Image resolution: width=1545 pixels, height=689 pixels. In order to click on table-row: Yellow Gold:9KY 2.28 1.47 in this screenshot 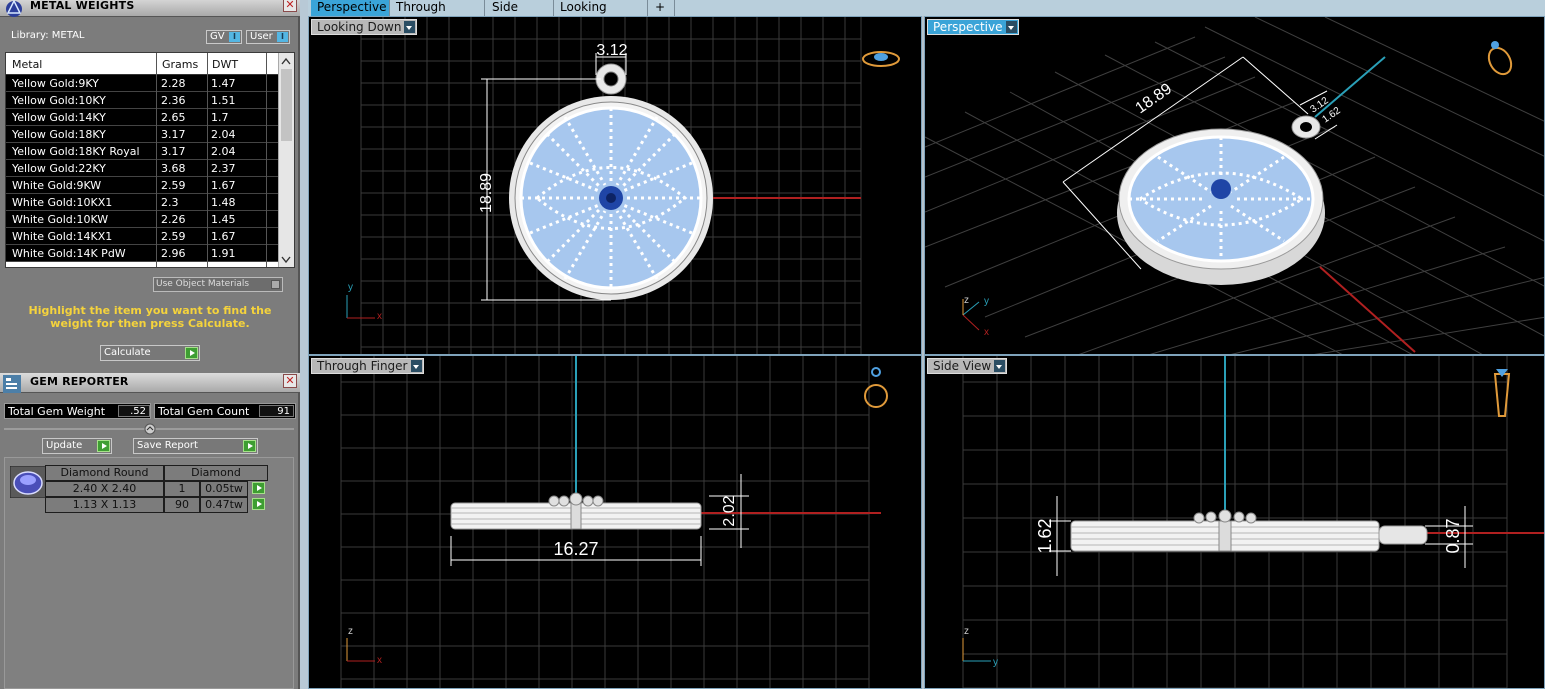, I will do `click(150, 83)`.